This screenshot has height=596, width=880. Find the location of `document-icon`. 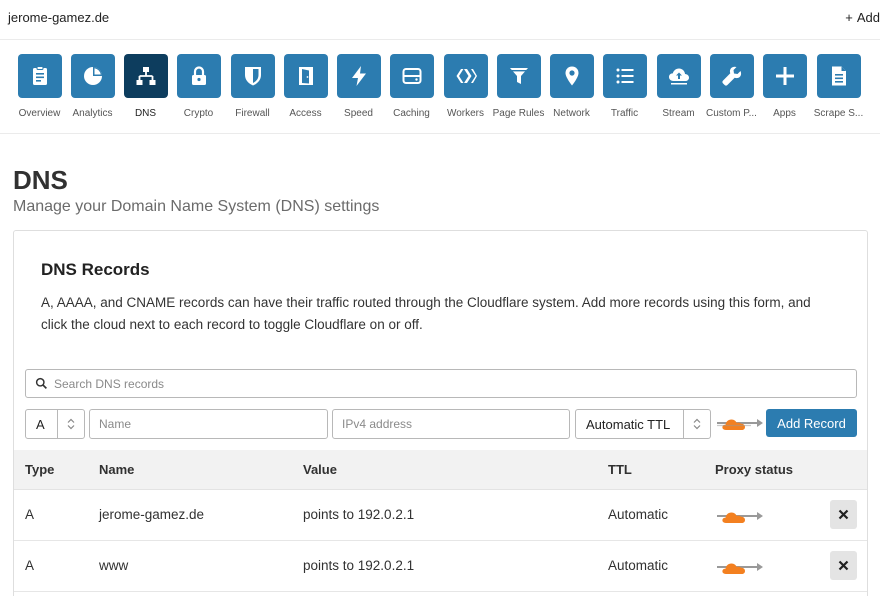

document-icon is located at coordinates (838, 76).